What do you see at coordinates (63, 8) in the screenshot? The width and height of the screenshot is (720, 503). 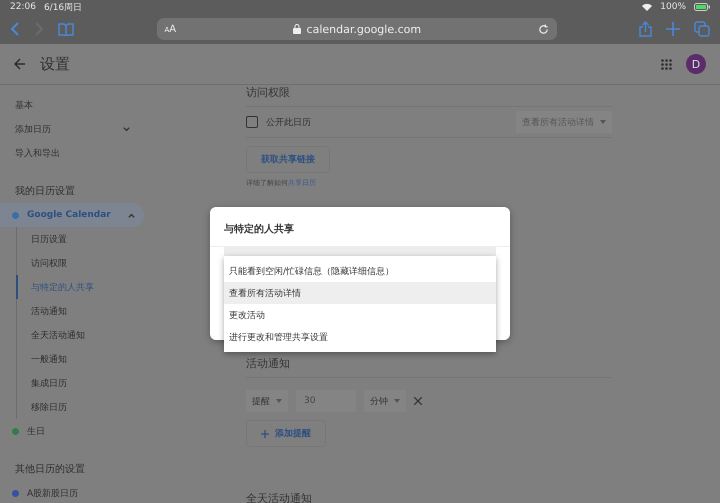 I see `status-date: 6/16周日` at bounding box center [63, 8].